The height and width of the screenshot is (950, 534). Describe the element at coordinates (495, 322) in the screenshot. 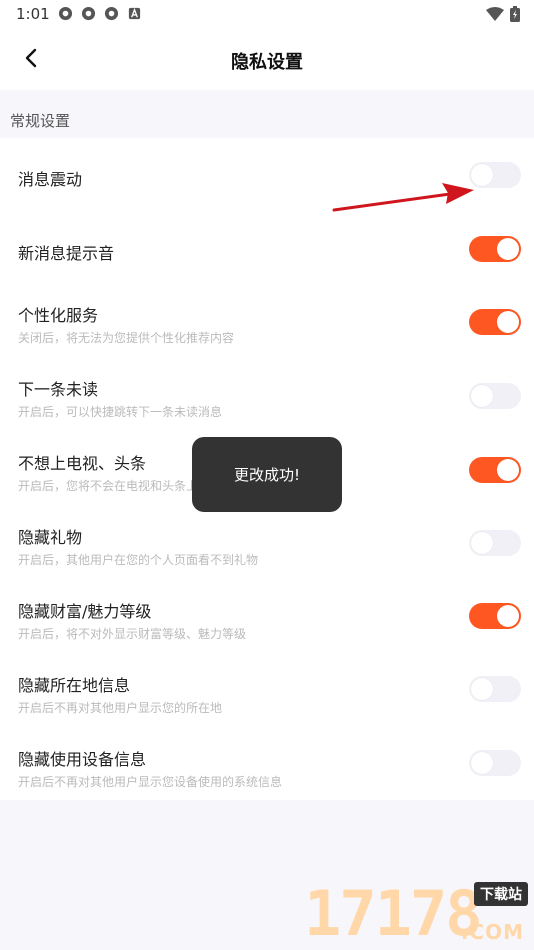

I see `personalized-service-toggle` at that location.